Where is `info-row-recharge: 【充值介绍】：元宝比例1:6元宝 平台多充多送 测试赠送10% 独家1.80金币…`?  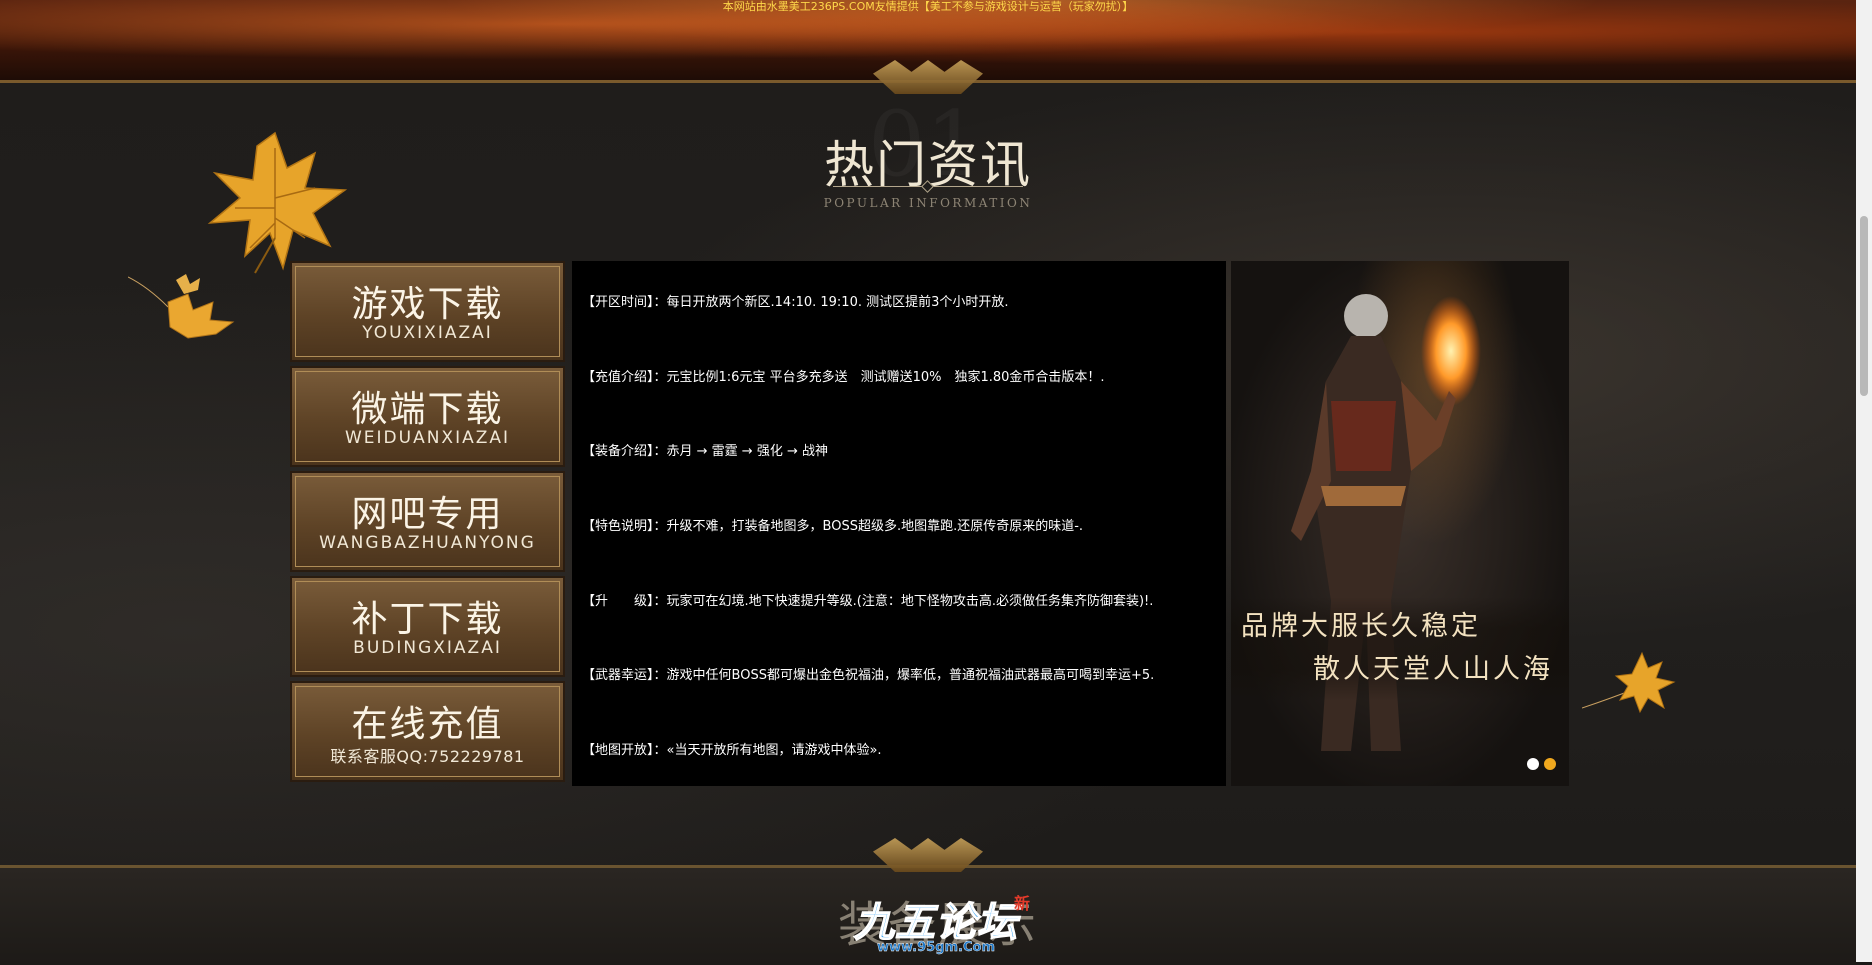 info-row-recharge: 【充值介绍】：元宝比例1:6元宝 平台多充多送 测试赠送10% 独家1.80金币… is located at coordinates (902, 375).